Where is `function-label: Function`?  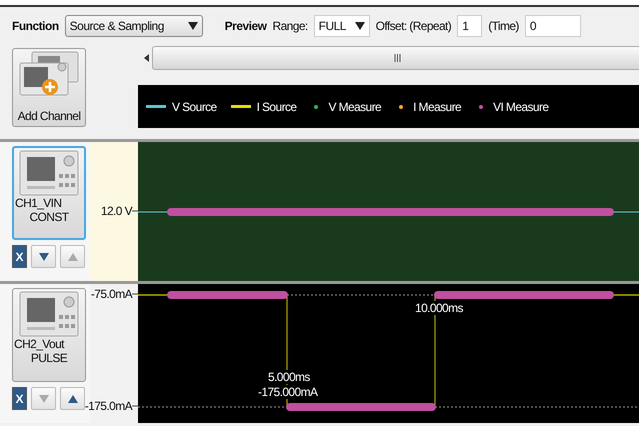 function-label: Function is located at coordinates (35, 26).